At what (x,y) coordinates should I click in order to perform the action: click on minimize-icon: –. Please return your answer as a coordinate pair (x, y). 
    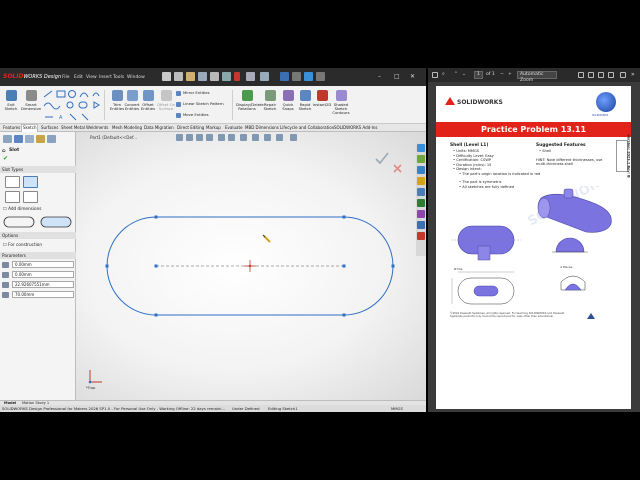
    Looking at the image, I should click on (379, 76).